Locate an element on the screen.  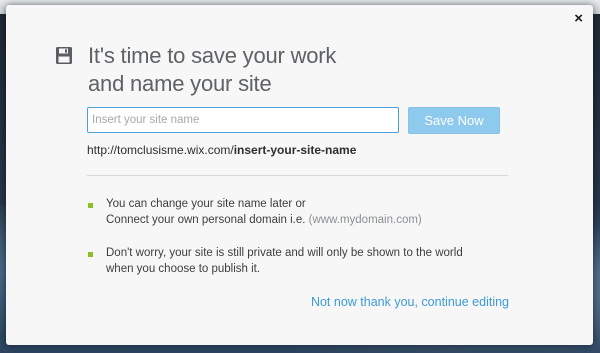
info-change-name-line1: You can change your site name later or is located at coordinates (206, 204).